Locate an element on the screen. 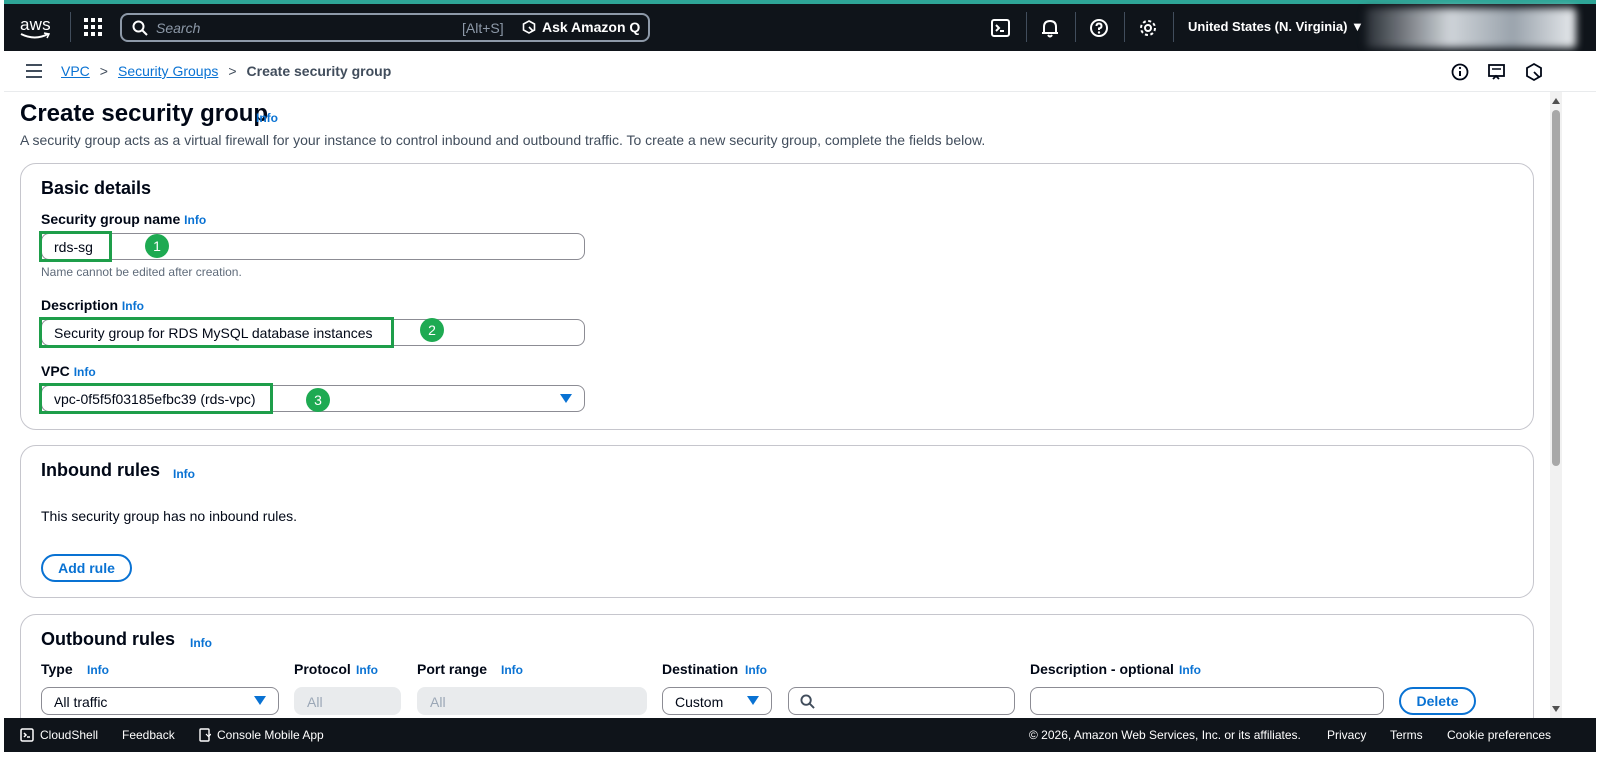 This screenshot has height=772, width=1600. description-label-text: Description is located at coordinates (80, 305).